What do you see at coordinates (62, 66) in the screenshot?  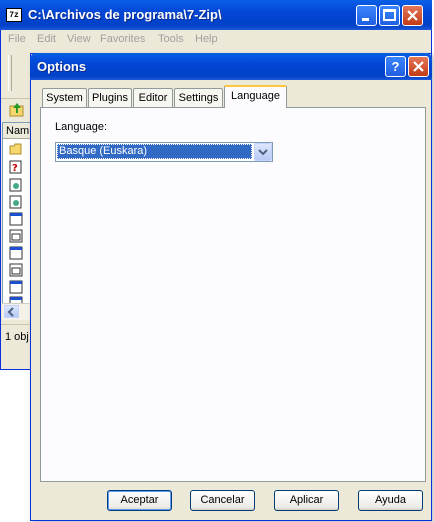 I see `dialog-title: Options` at bounding box center [62, 66].